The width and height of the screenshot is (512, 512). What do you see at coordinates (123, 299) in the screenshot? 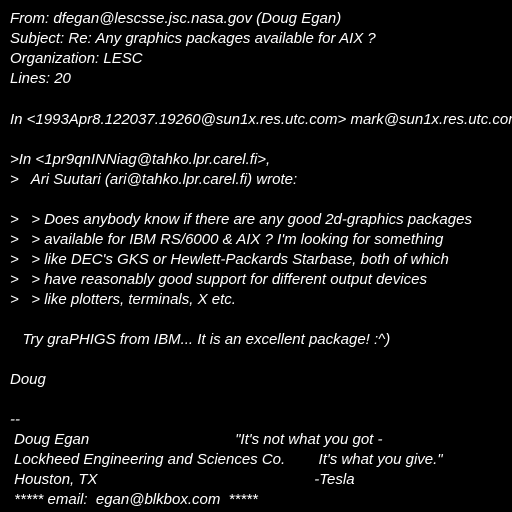
I see `quote-line: > > like plotters, terminals, X etc.` at bounding box center [123, 299].